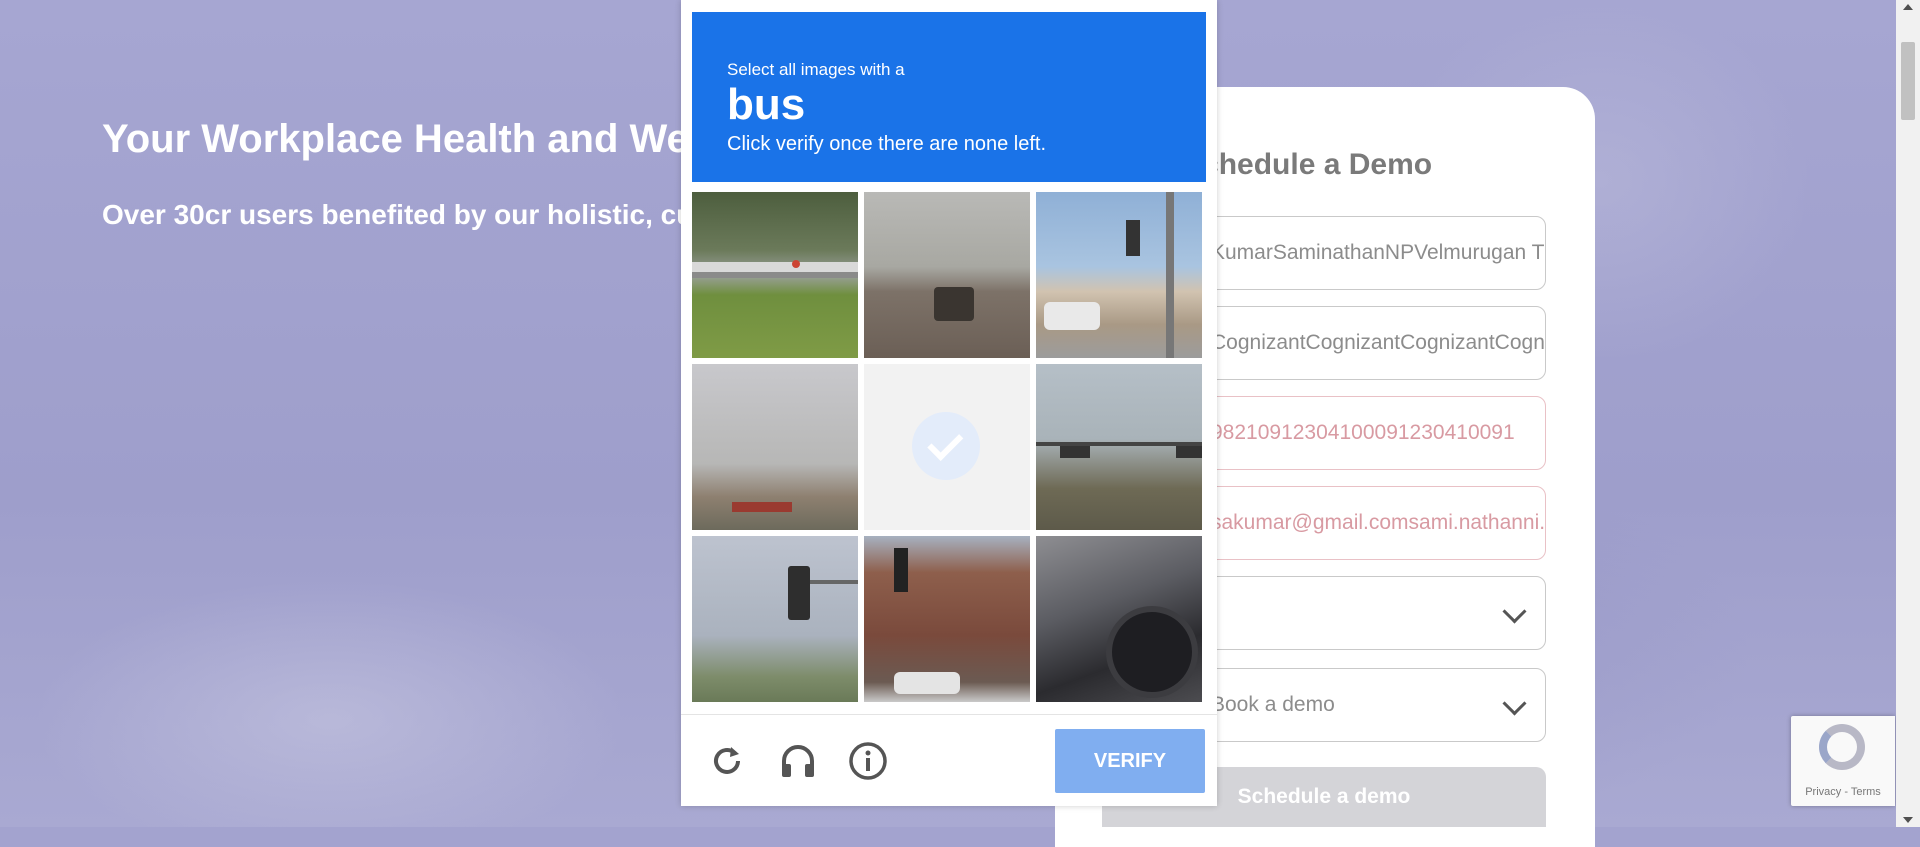 This screenshot has width=1920, height=847. Describe the element at coordinates (1130, 761) in the screenshot. I see `verify-button: VERIFY` at that location.